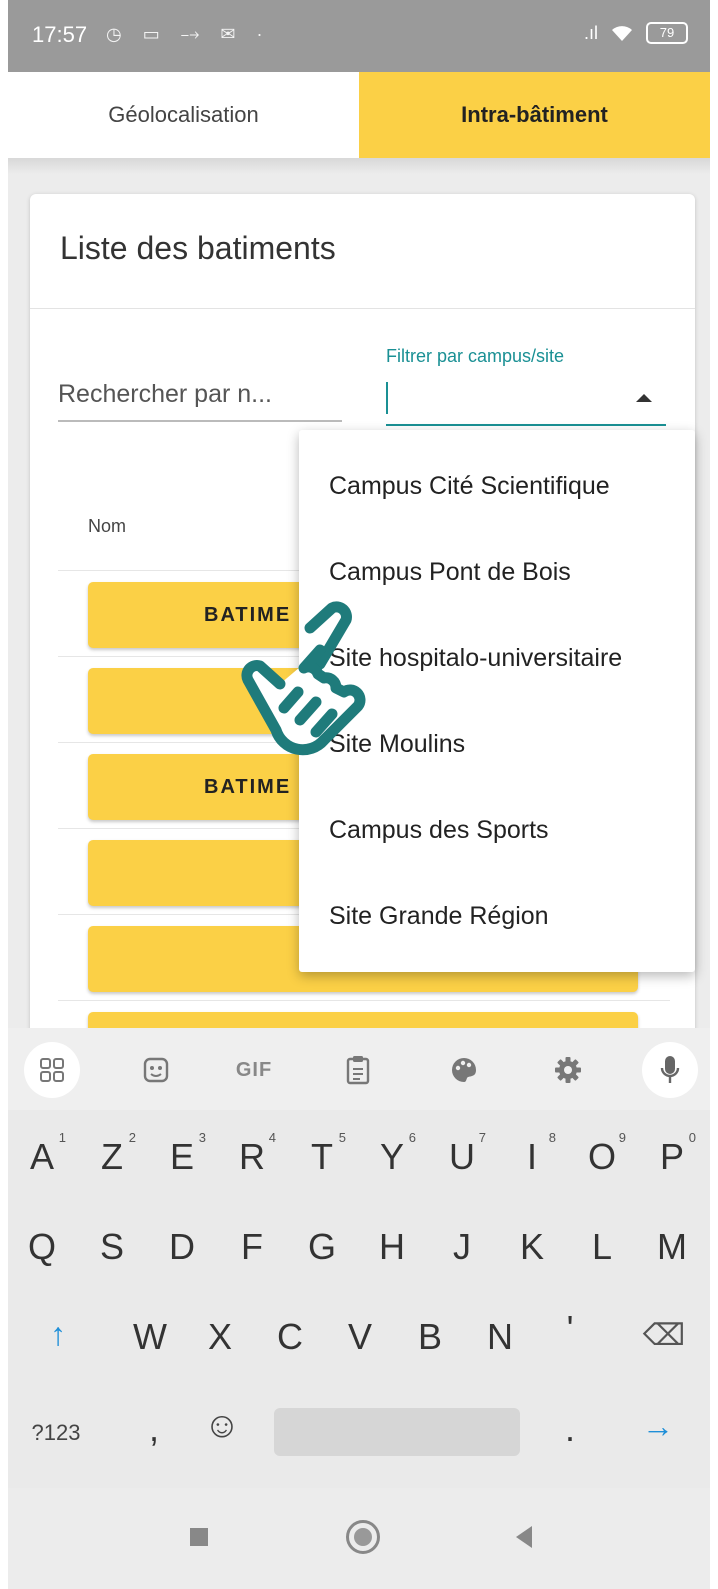  What do you see at coordinates (534, 115) in the screenshot?
I see `tab-intra-batiment: Intra-bâtiment` at bounding box center [534, 115].